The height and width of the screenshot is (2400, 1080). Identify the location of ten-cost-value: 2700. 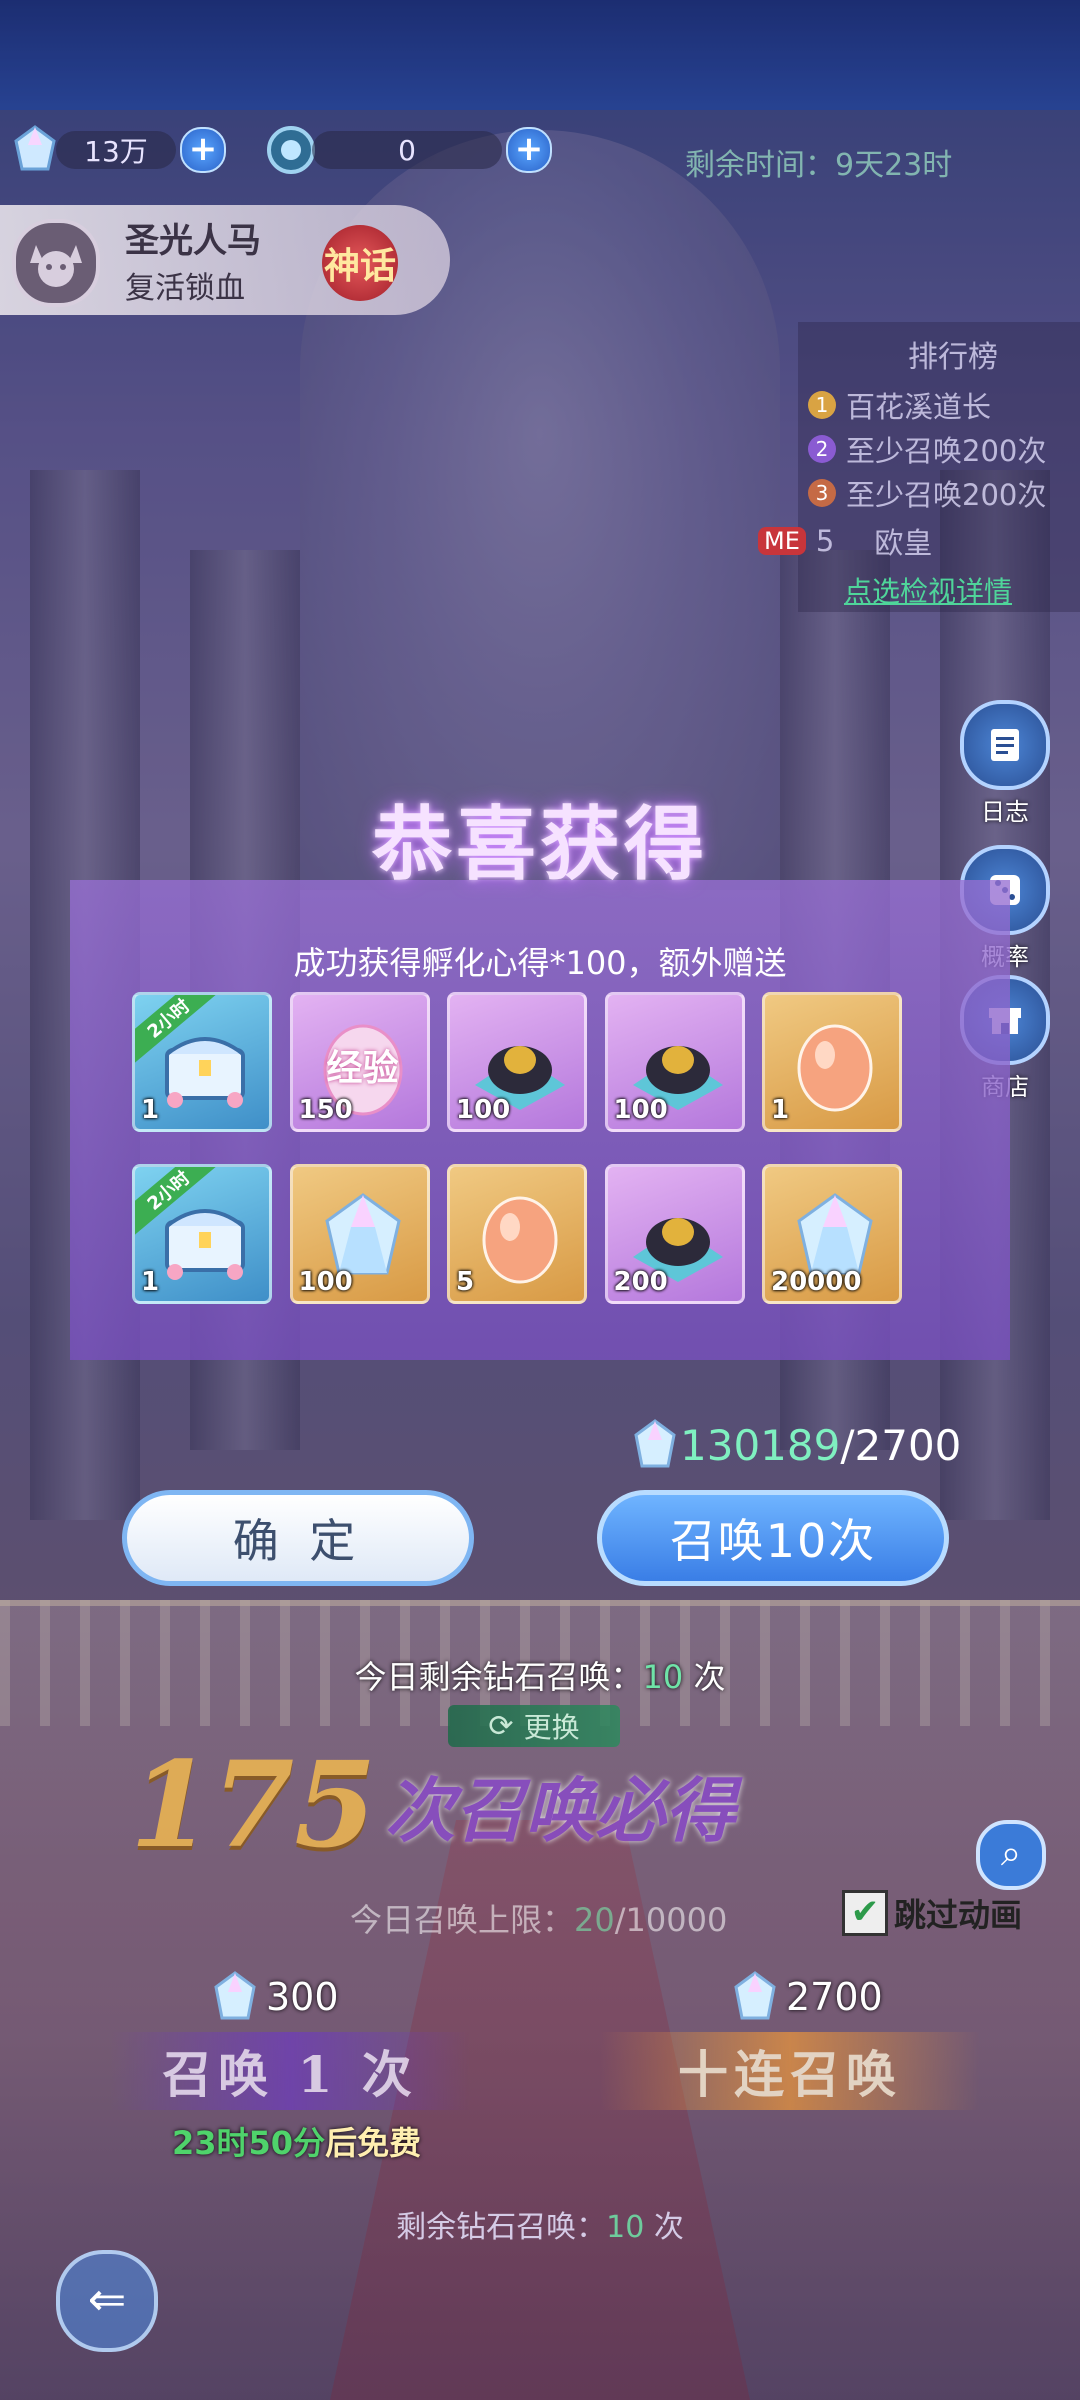
(834, 1997).